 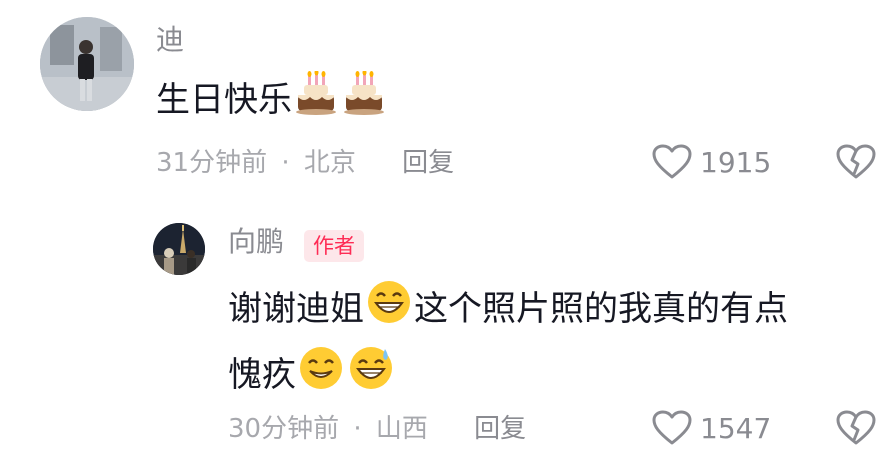 What do you see at coordinates (371, 376) in the screenshot?
I see `grinning-sweat-icon` at bounding box center [371, 376].